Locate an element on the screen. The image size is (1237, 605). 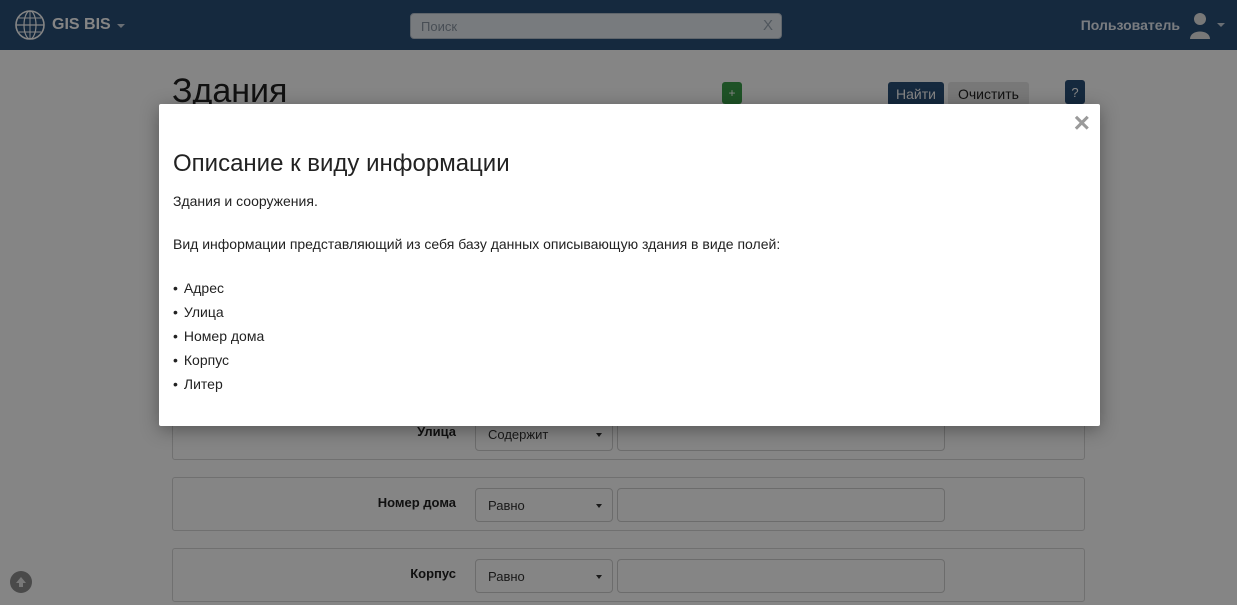
field-list: Адрес Улица Номер дома Корпус Литер is located at coordinates (218, 336).